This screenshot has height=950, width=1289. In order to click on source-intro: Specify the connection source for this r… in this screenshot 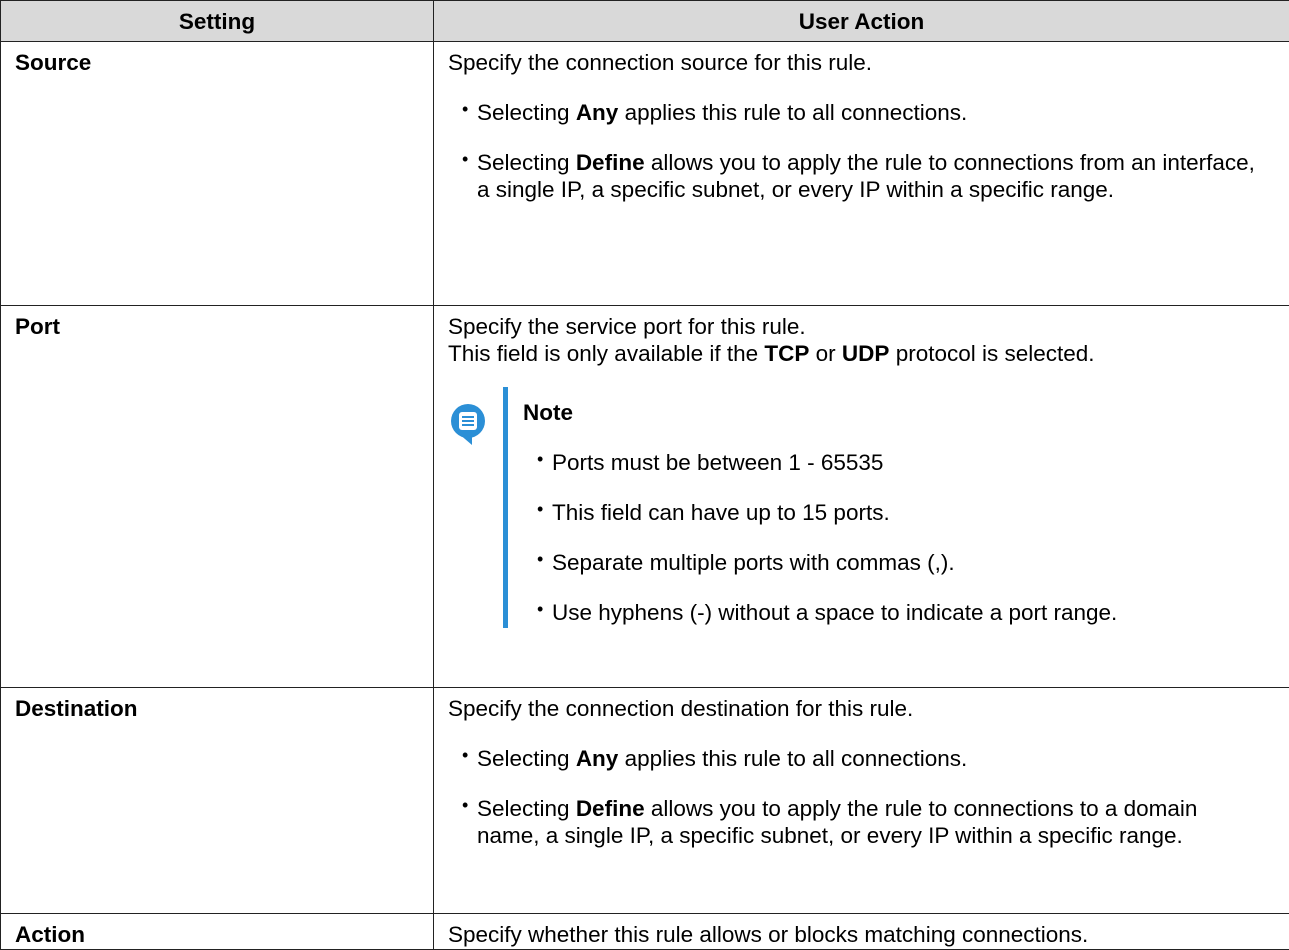, I will do `click(861, 62)`.